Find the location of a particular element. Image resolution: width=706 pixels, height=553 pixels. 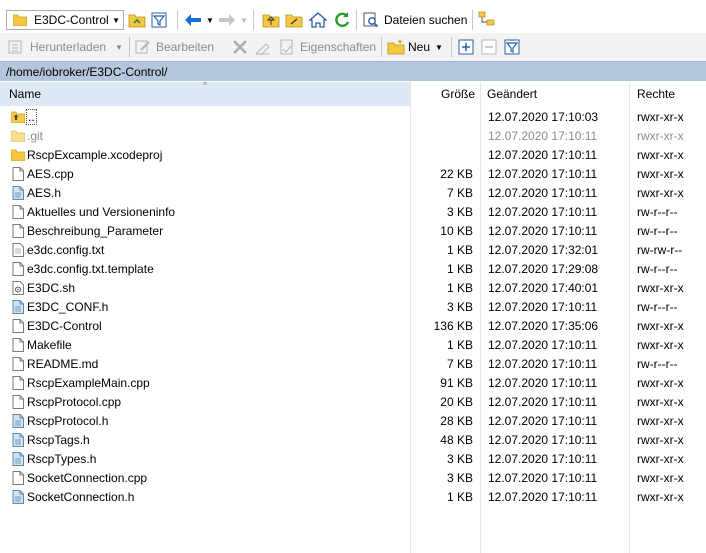

file-name-cell: Beschreibung_Parameter is located at coordinates (86, 230).